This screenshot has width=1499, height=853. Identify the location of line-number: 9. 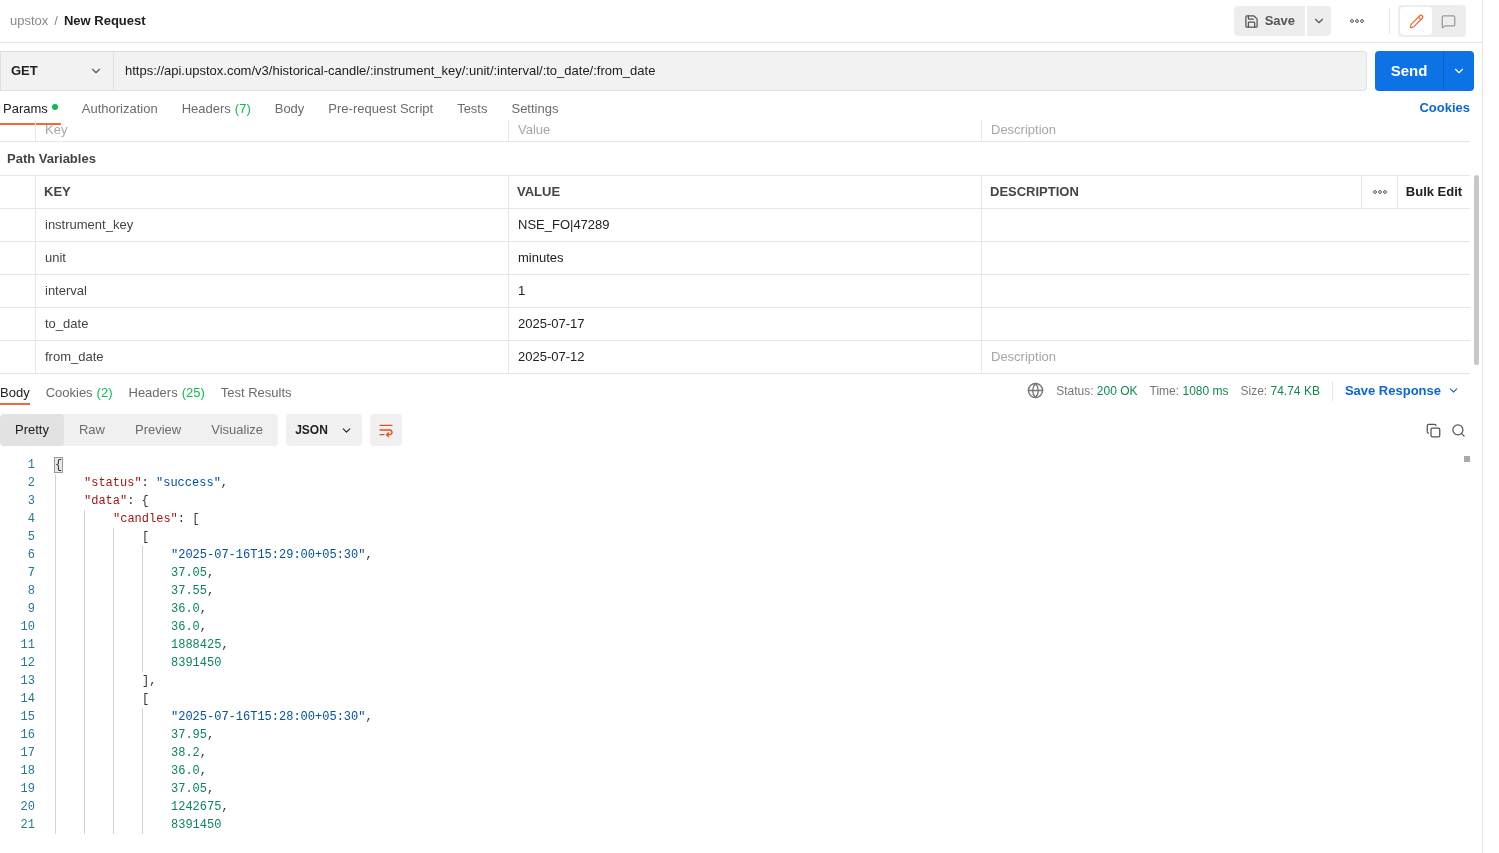
(30, 609).